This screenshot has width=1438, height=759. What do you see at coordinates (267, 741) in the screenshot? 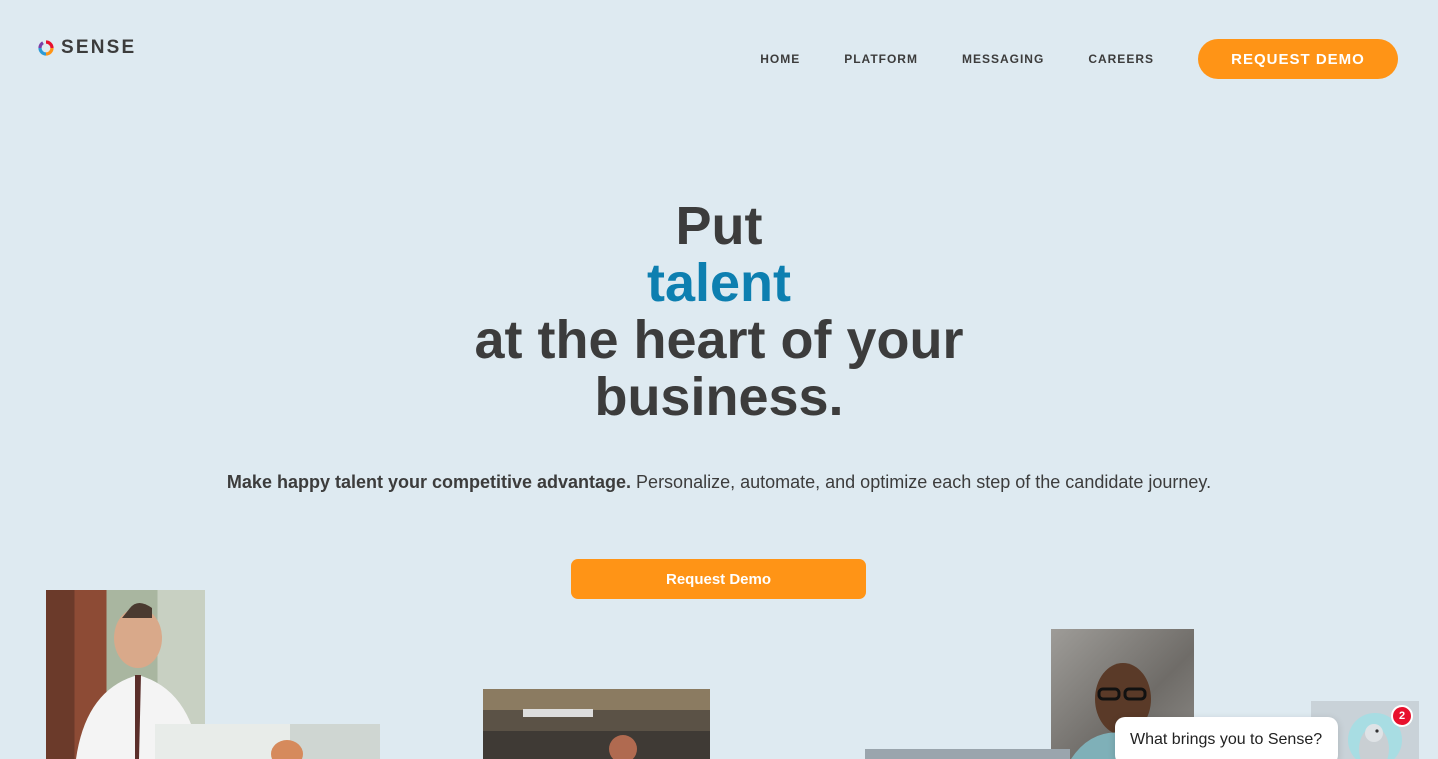
I see `photo-woman-office` at bounding box center [267, 741].